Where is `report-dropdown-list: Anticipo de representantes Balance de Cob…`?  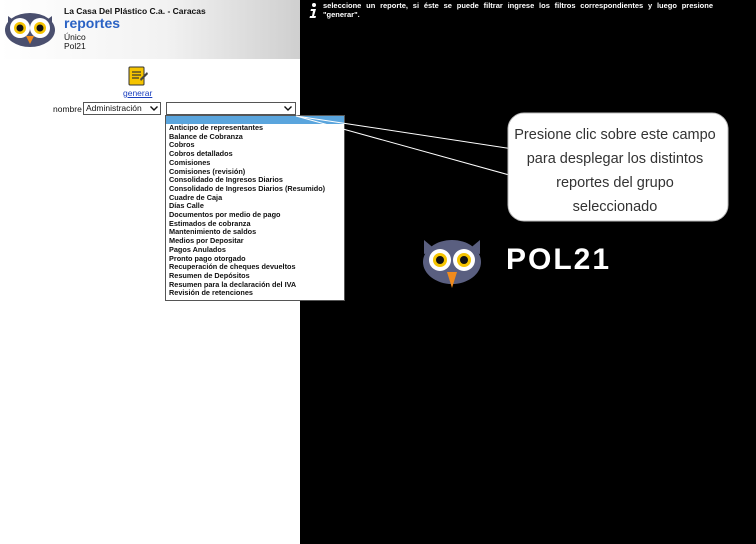 report-dropdown-list: Anticipo de representantes Balance de Cob… is located at coordinates (255, 208).